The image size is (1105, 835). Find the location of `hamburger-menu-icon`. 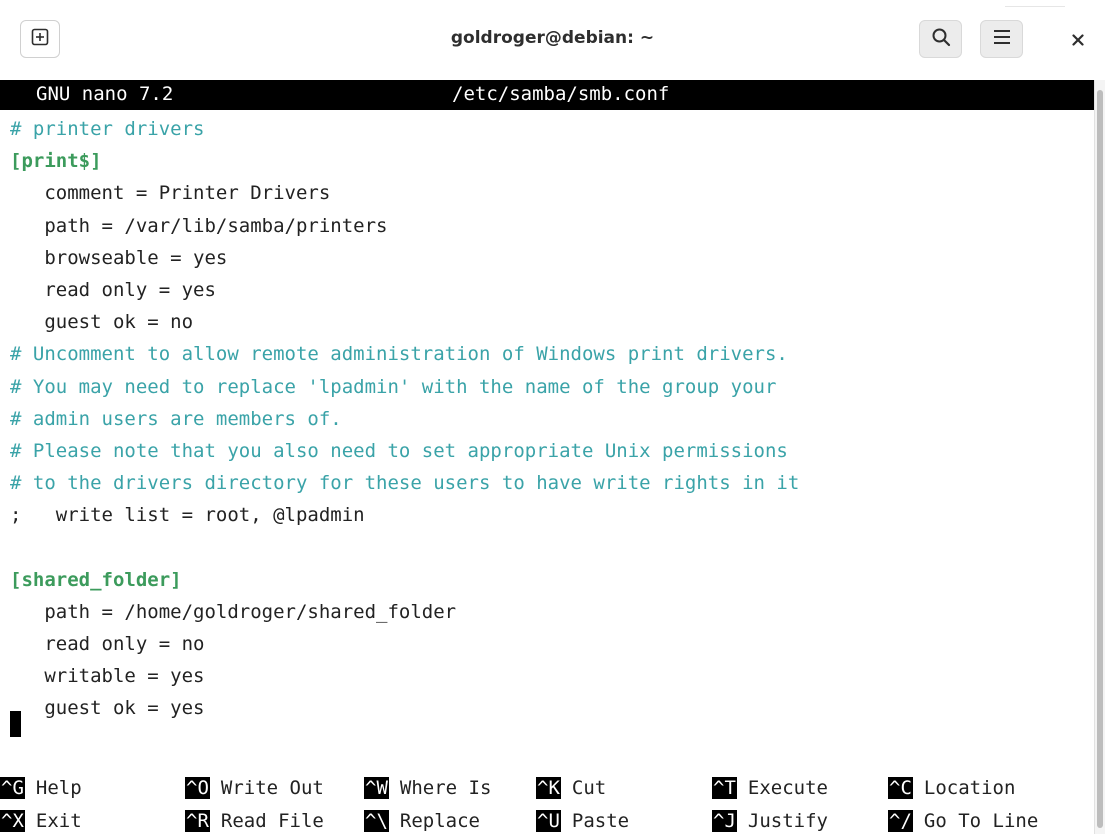

hamburger-menu-icon is located at coordinates (1002, 39).